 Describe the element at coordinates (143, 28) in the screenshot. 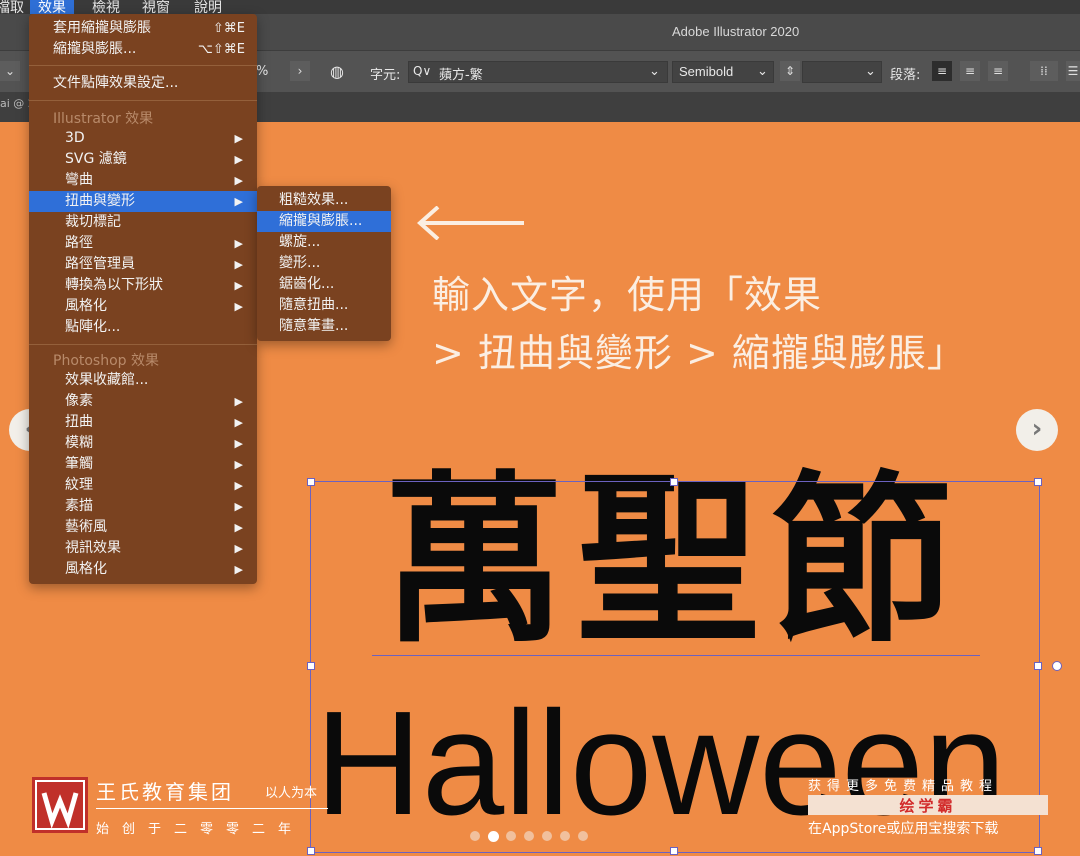

I see `menu-item-apply-last: 套用縮攏與膨脹 ⇧⌘E` at that location.